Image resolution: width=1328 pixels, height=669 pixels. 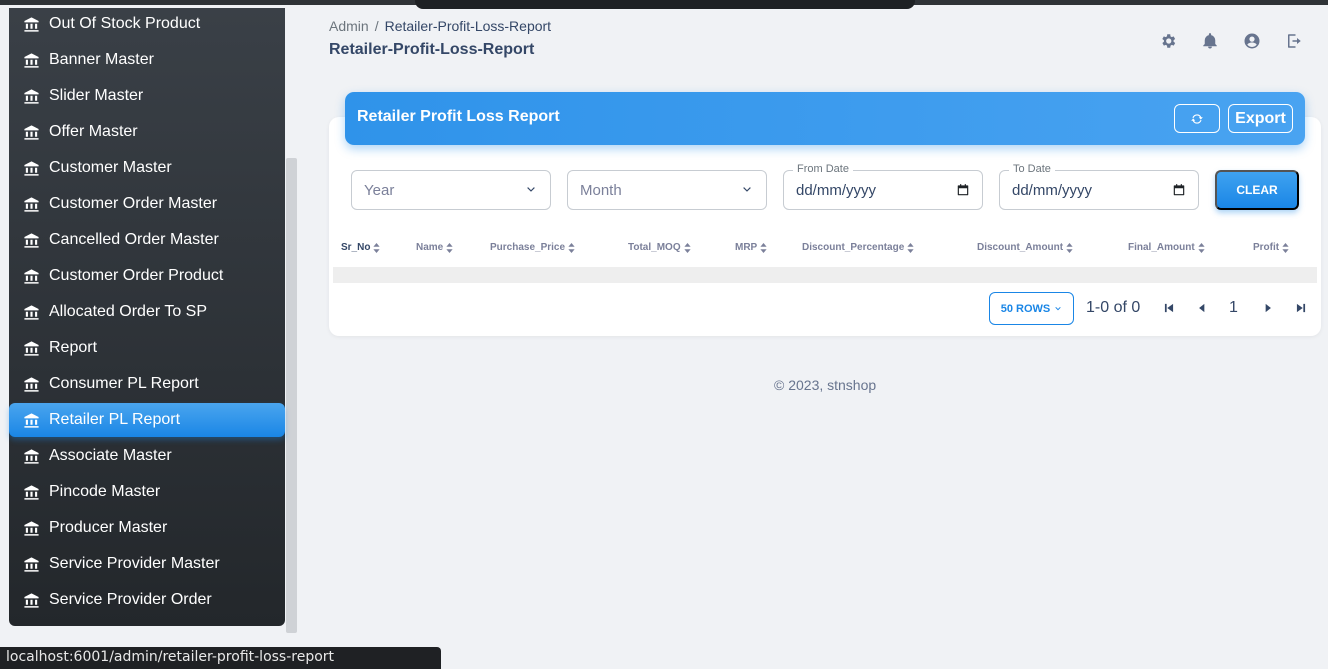 I want to click on column-header-total-moq: Total_MOQ, so click(x=659, y=247).